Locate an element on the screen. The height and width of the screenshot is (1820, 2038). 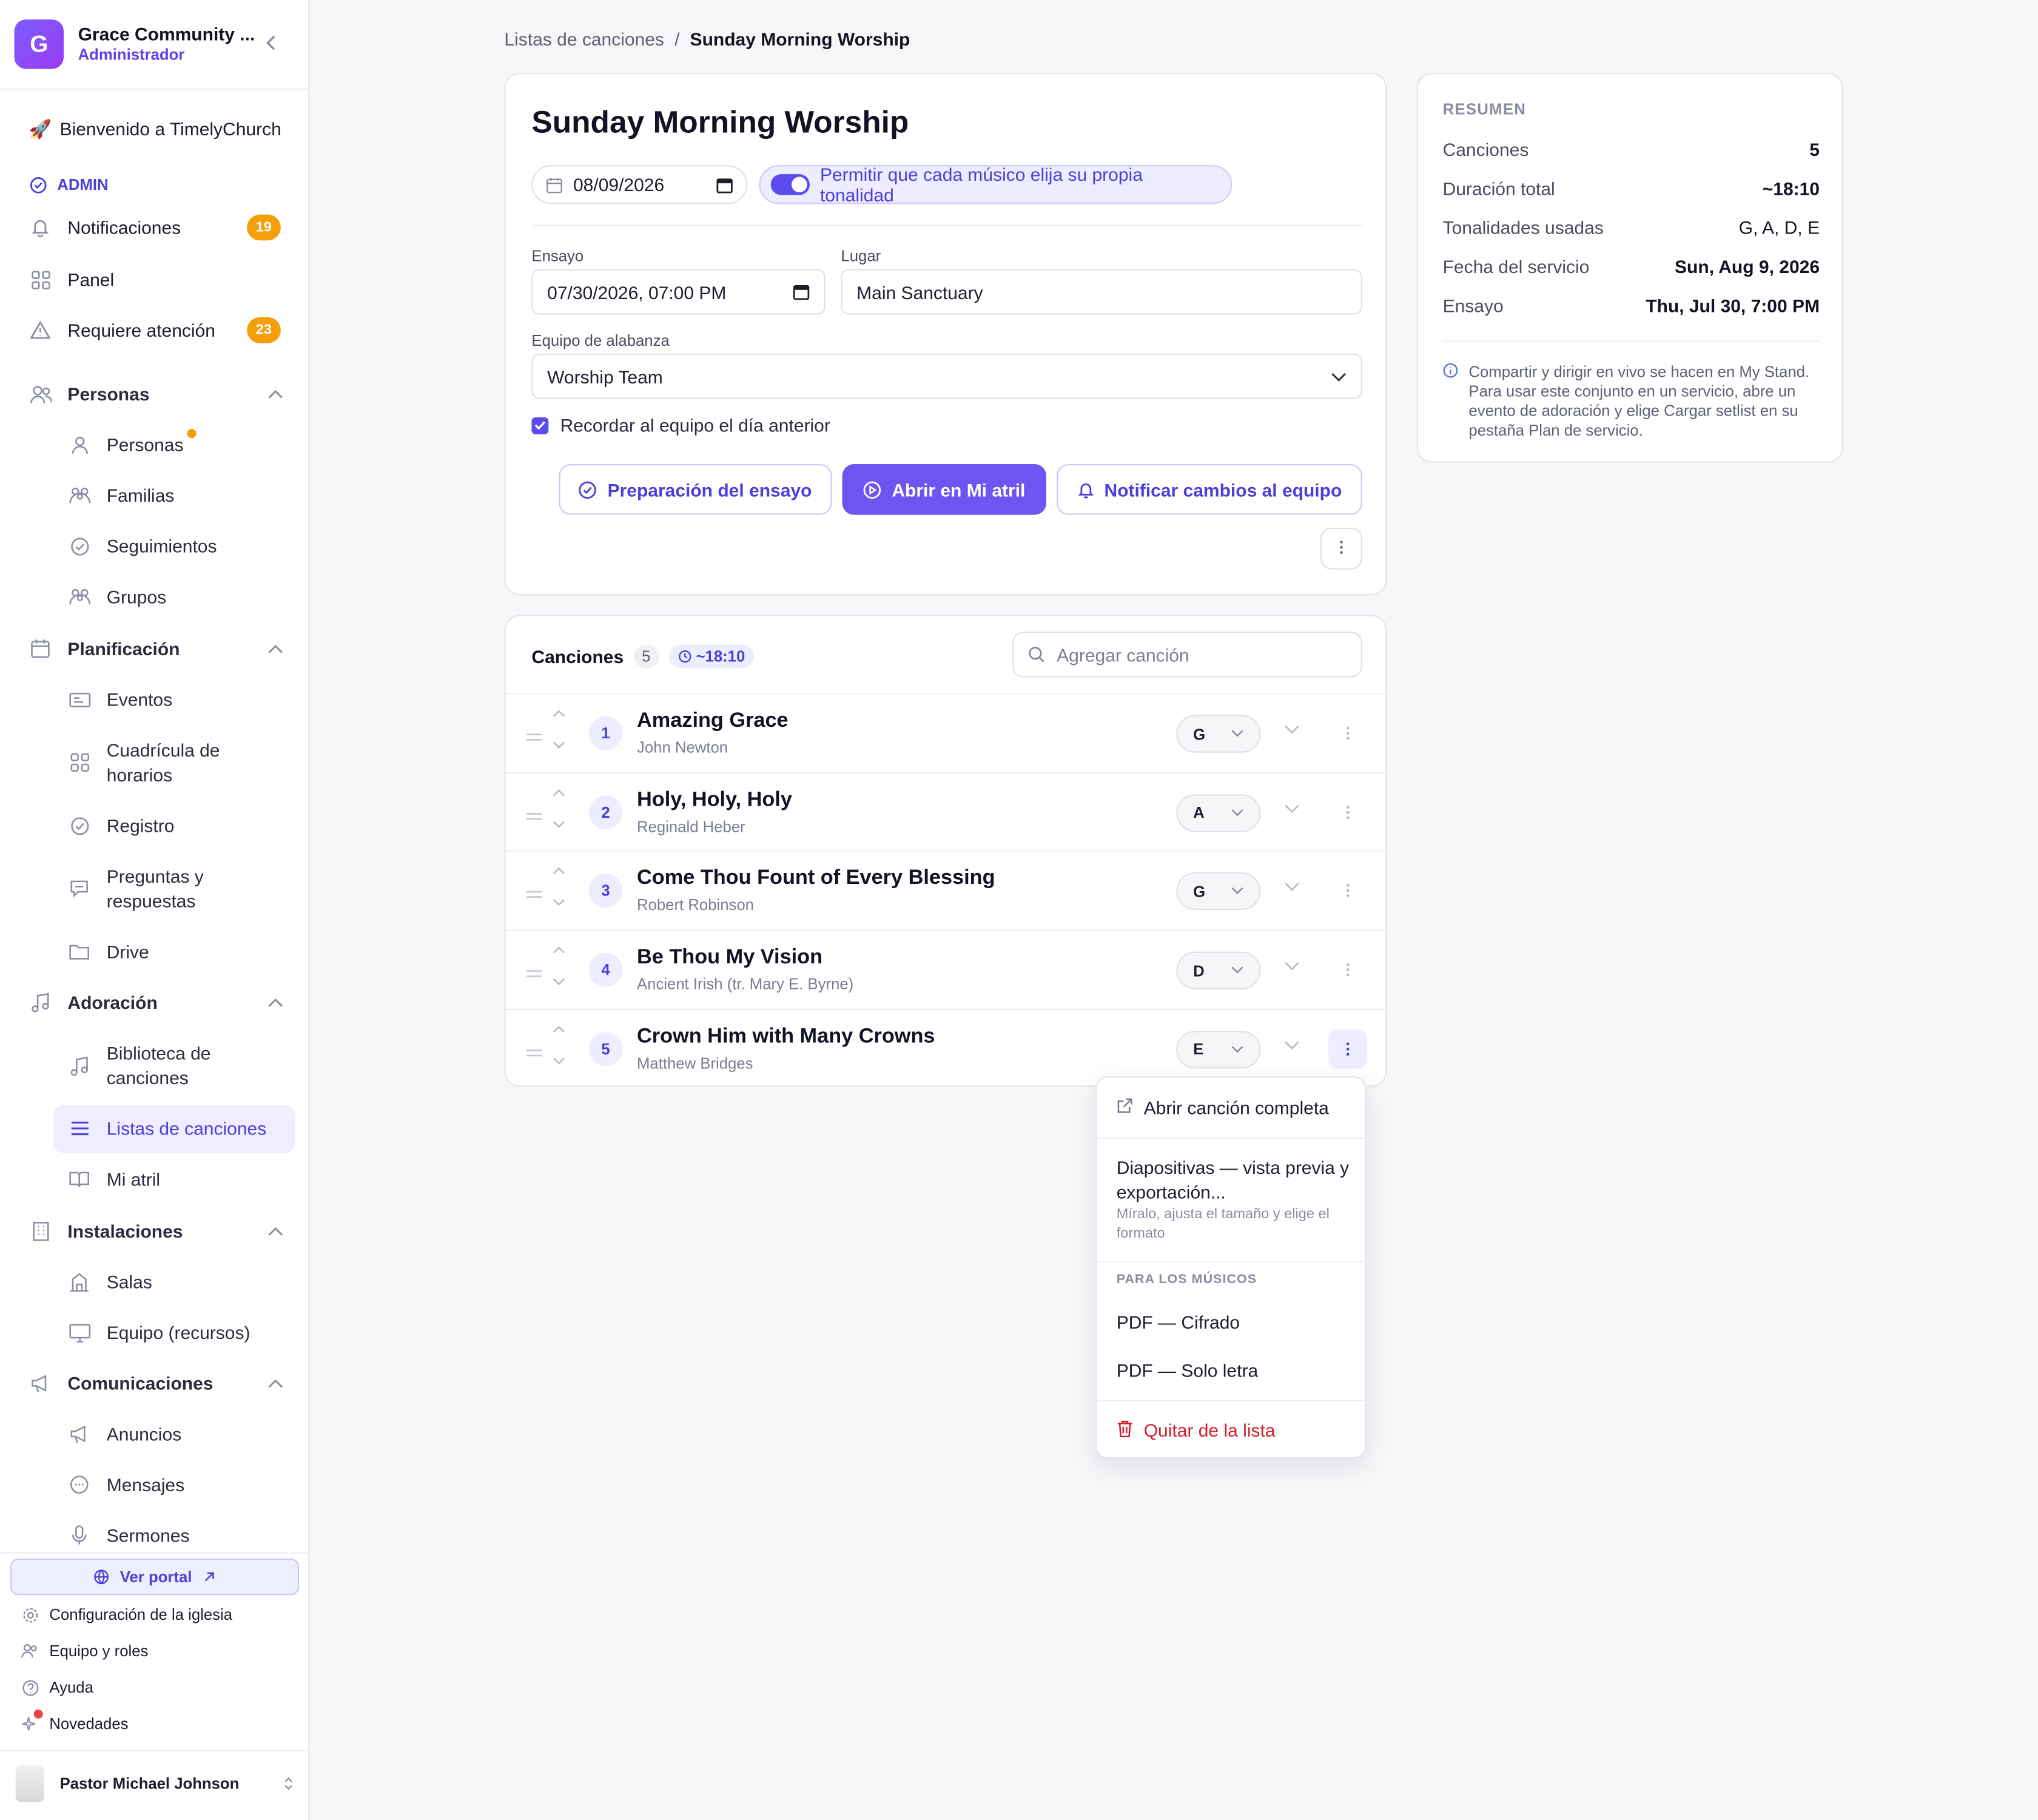
song-title: Crown Him with Many Crowns is located at coordinates (786, 1037).